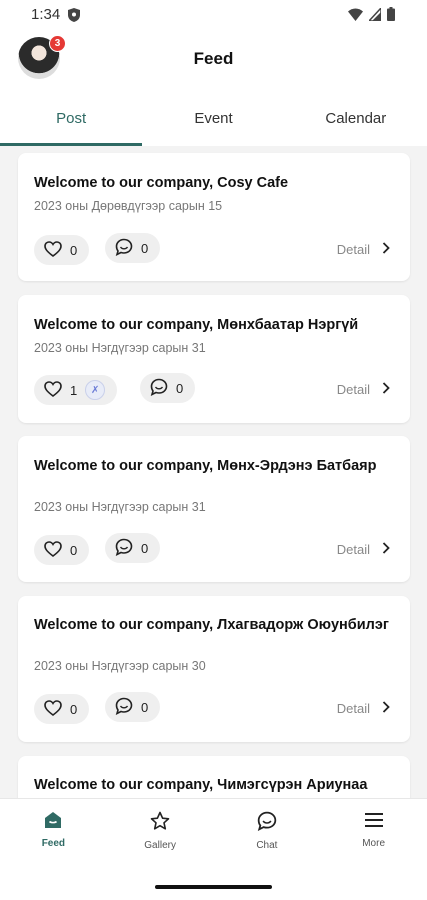 This screenshot has width=427, height=900. What do you see at coordinates (374, 843) in the screenshot?
I see `nav-label: More` at bounding box center [374, 843].